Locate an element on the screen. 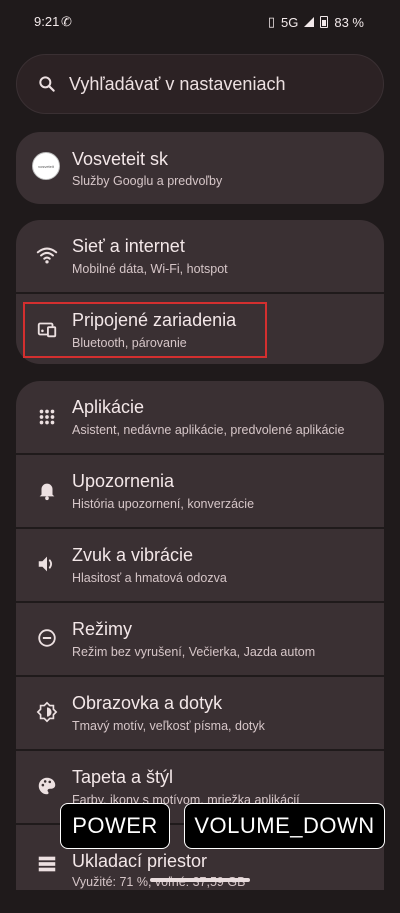 This screenshot has height=913, width=400. status-icons: ▯ 5G 83 % is located at coordinates (316, 22).